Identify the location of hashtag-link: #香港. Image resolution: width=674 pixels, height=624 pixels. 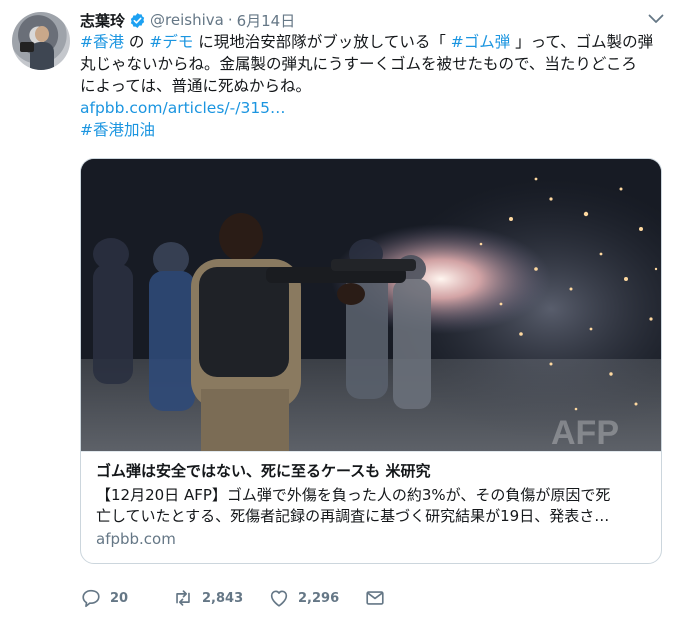
(102, 42).